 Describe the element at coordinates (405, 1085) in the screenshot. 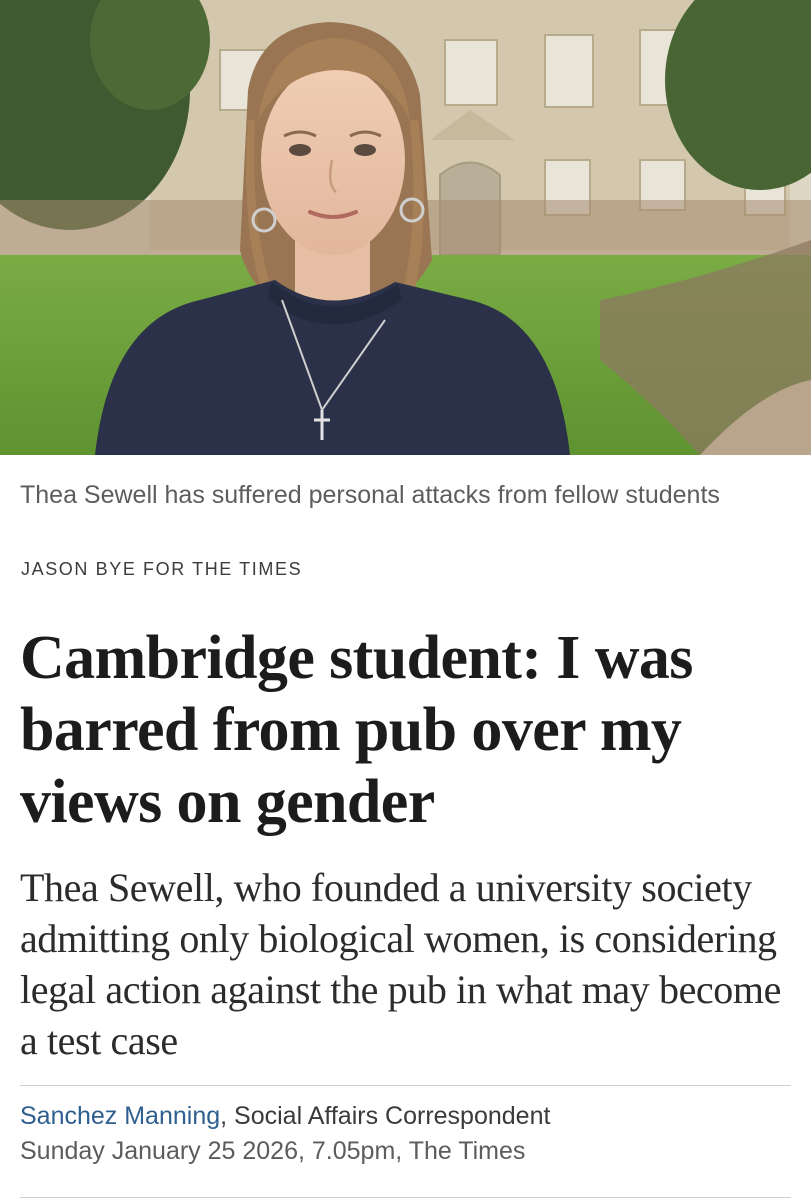

I see `byline-top-divider` at that location.